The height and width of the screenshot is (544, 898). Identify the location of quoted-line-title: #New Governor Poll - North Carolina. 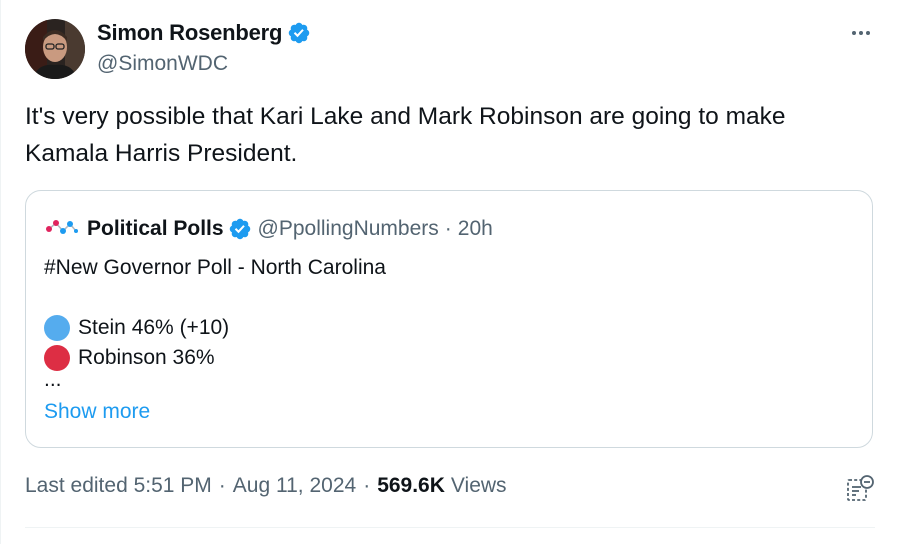
(215, 267).